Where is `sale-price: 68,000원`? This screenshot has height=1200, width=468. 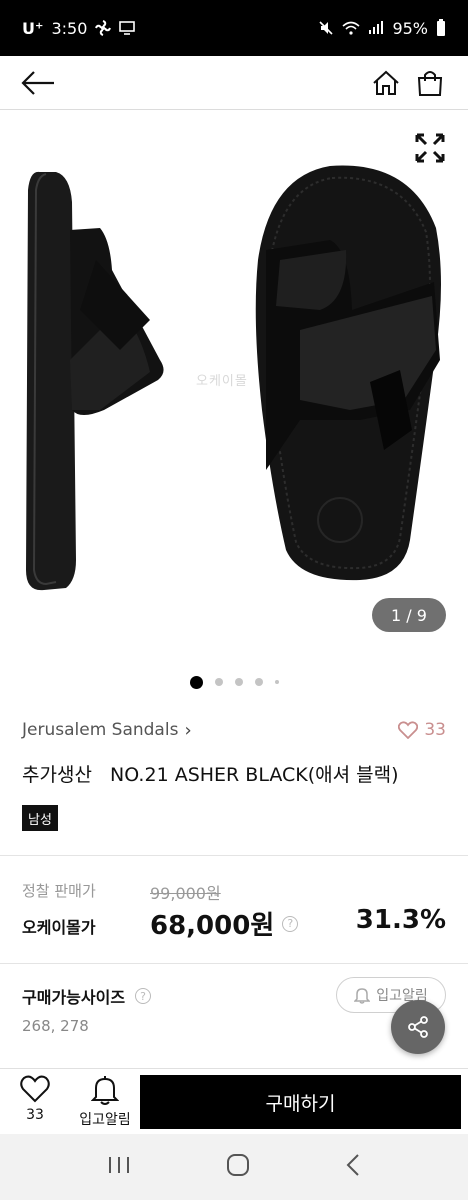
sale-price: 68,000원 is located at coordinates (212, 926).